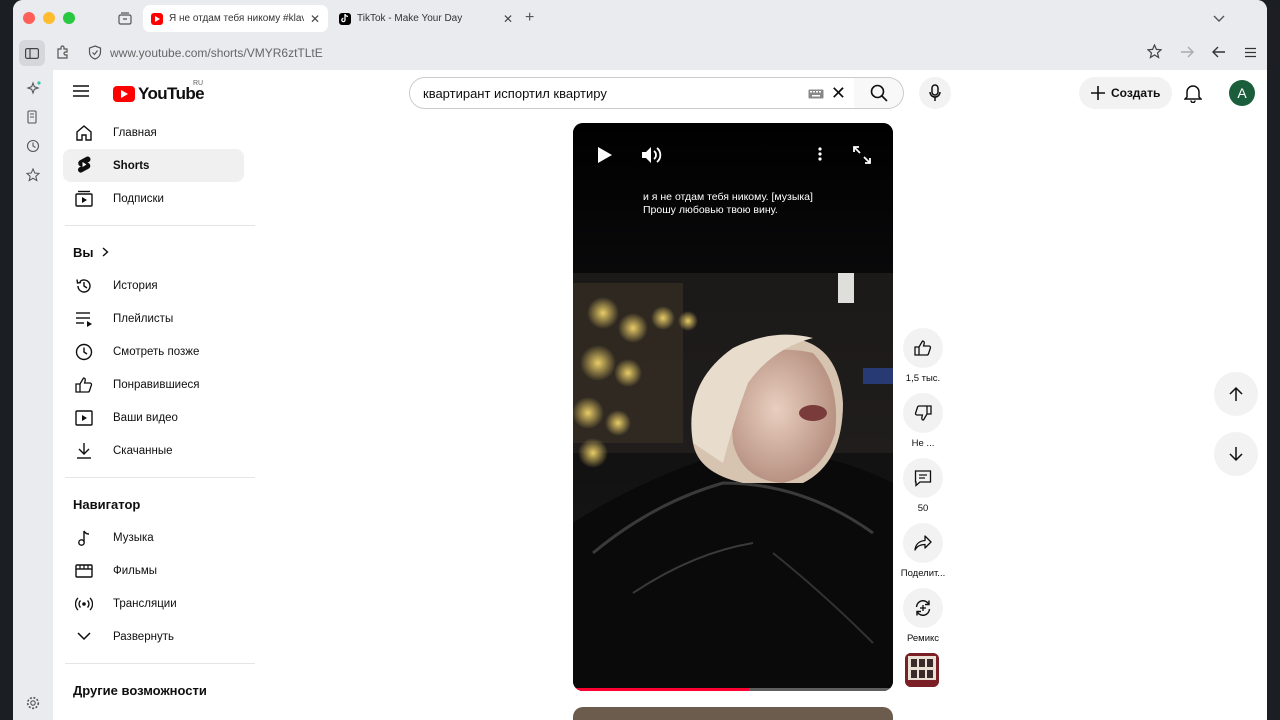 The height and width of the screenshot is (720, 1280). What do you see at coordinates (1187, 54) in the screenshot?
I see `forward-arrow-icon` at bounding box center [1187, 54].